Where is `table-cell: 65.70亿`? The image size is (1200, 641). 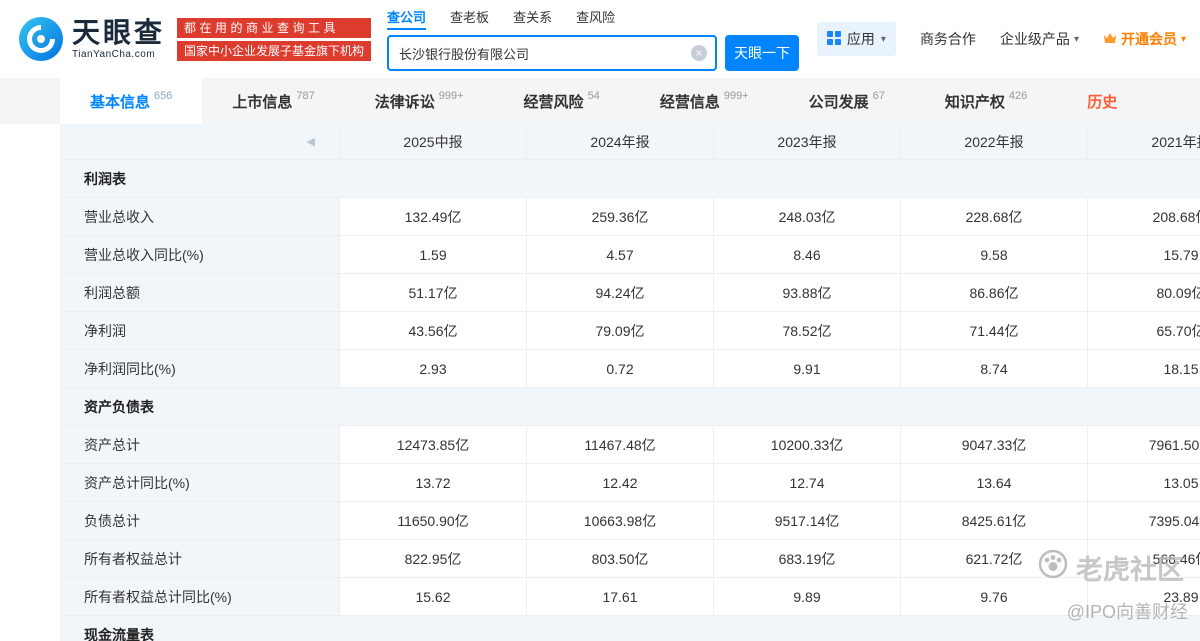
table-cell: 65.70亿 is located at coordinates (1144, 331).